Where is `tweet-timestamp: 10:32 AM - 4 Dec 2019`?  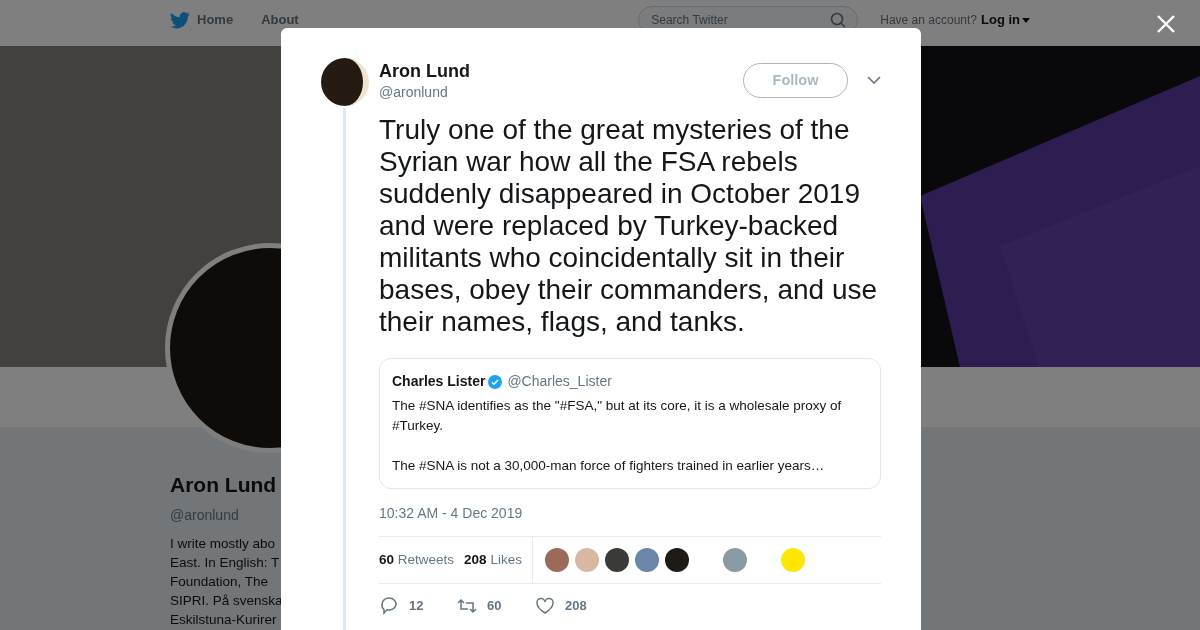
tweet-timestamp: 10:32 AM - 4 Dec 2019 is located at coordinates (630, 513).